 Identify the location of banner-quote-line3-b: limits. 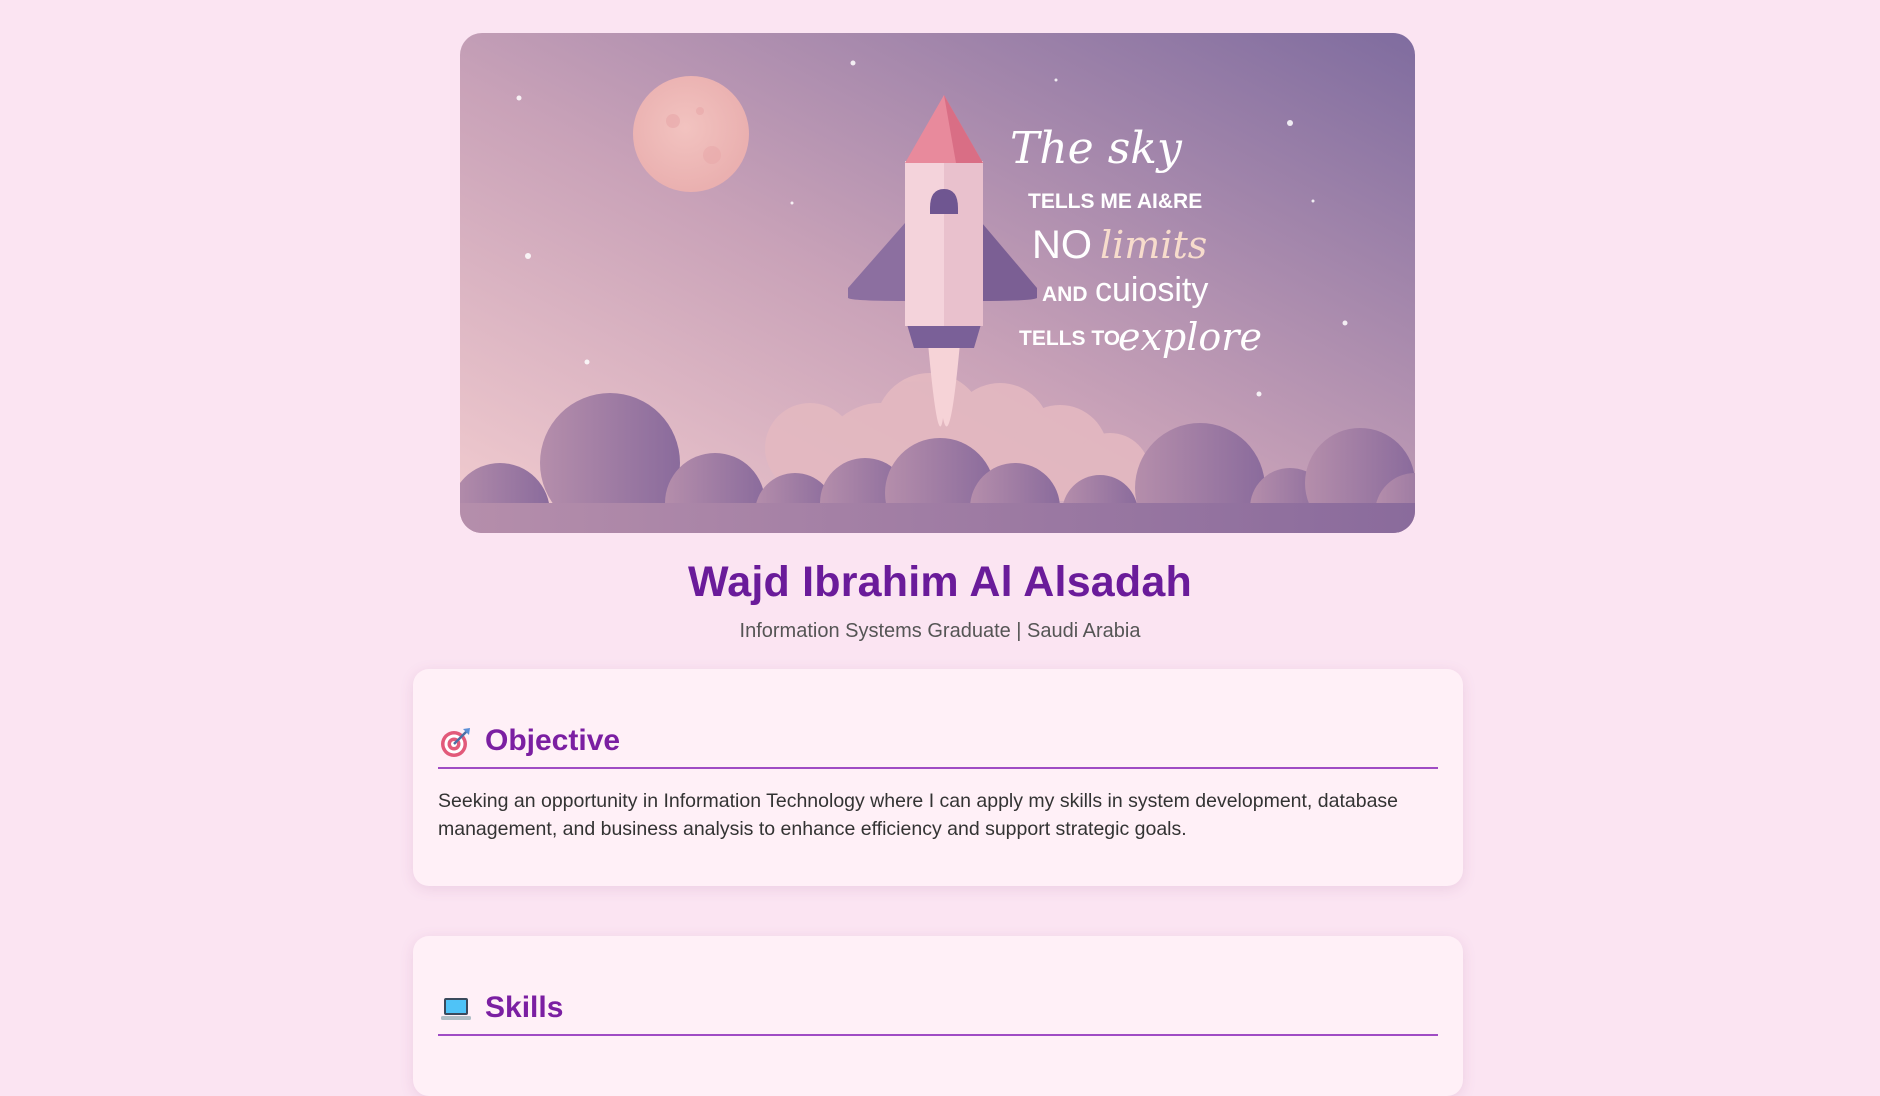
(1153, 245).